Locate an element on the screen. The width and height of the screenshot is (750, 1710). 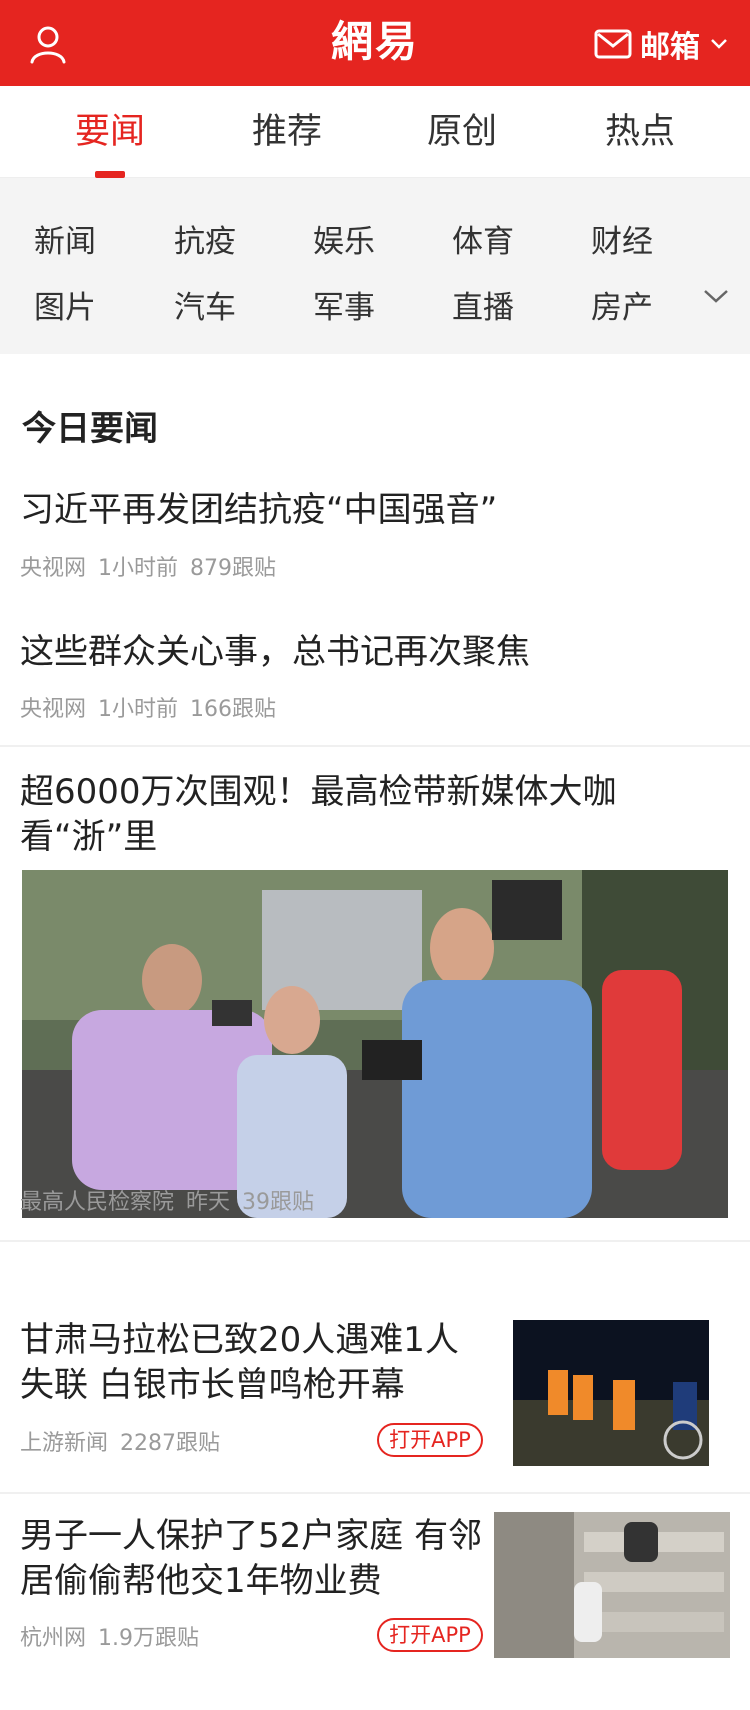
user-icon is located at coordinates (48, 45).